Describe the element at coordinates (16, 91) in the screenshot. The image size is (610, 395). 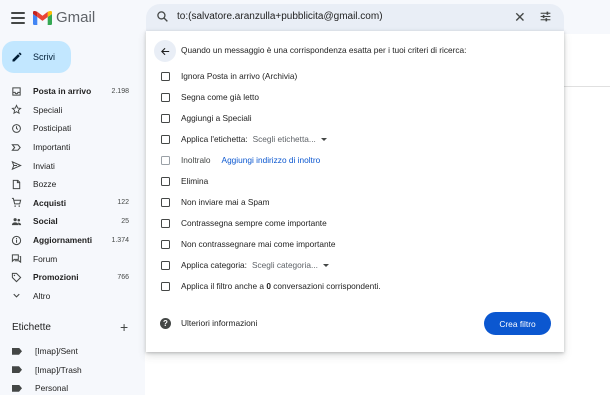
I see `inbox-icon` at that location.